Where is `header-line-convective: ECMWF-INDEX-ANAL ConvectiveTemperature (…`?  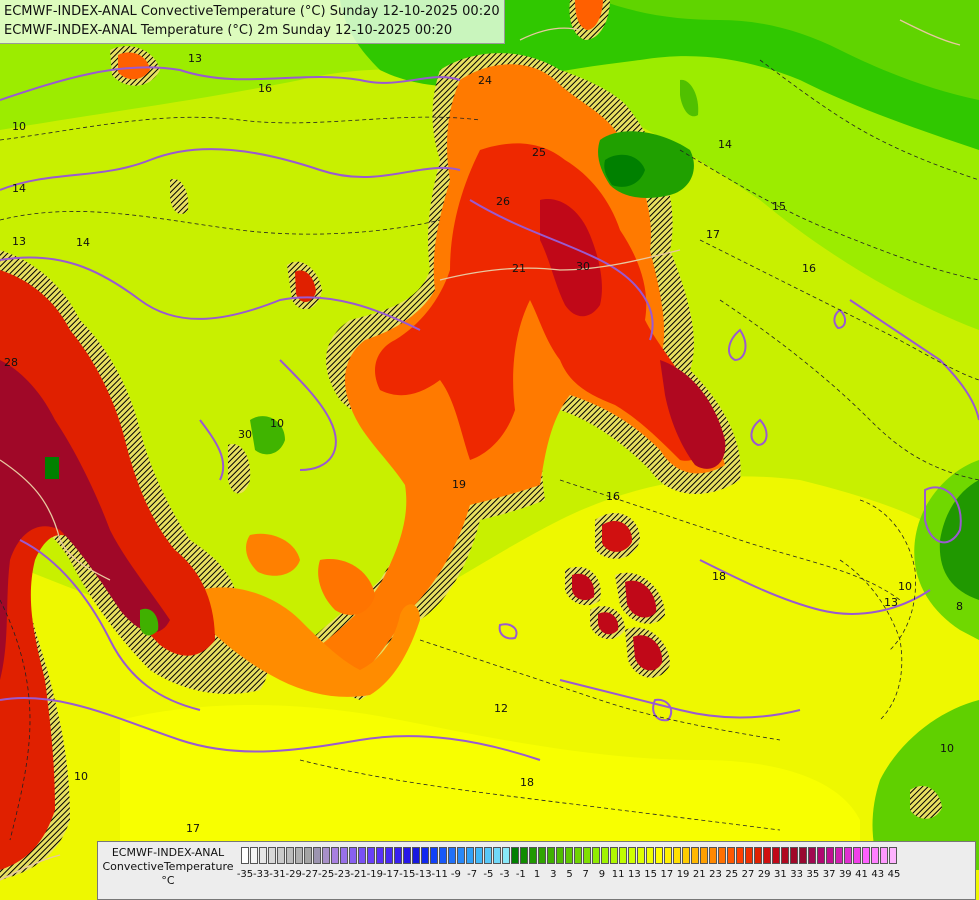 header-line-convective: ECMWF-INDEX-ANAL ConvectiveTemperature (… is located at coordinates (252, 11).